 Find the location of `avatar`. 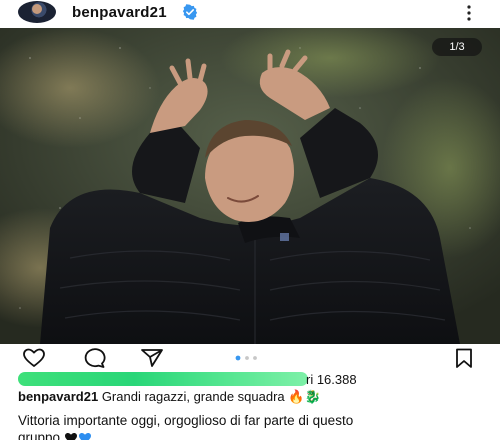

avatar is located at coordinates (37, 12).